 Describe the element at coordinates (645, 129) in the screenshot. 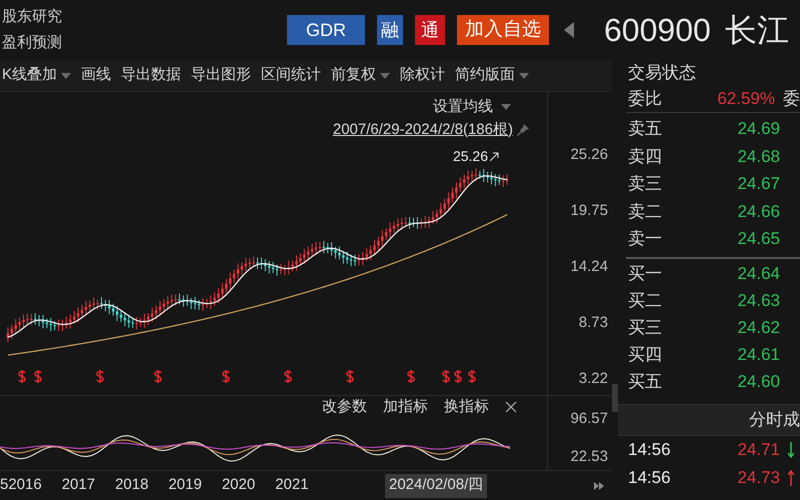

I see `ask-level-label: 卖五` at that location.